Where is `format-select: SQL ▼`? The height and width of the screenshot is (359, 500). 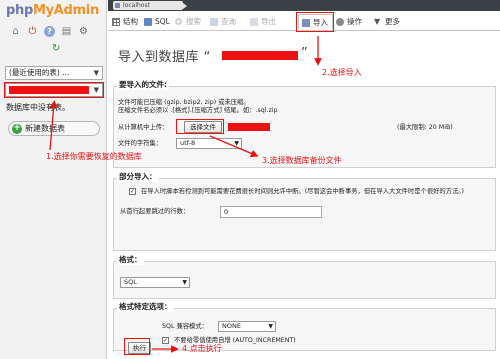
format-select: SQL ▼ is located at coordinates (155, 282).